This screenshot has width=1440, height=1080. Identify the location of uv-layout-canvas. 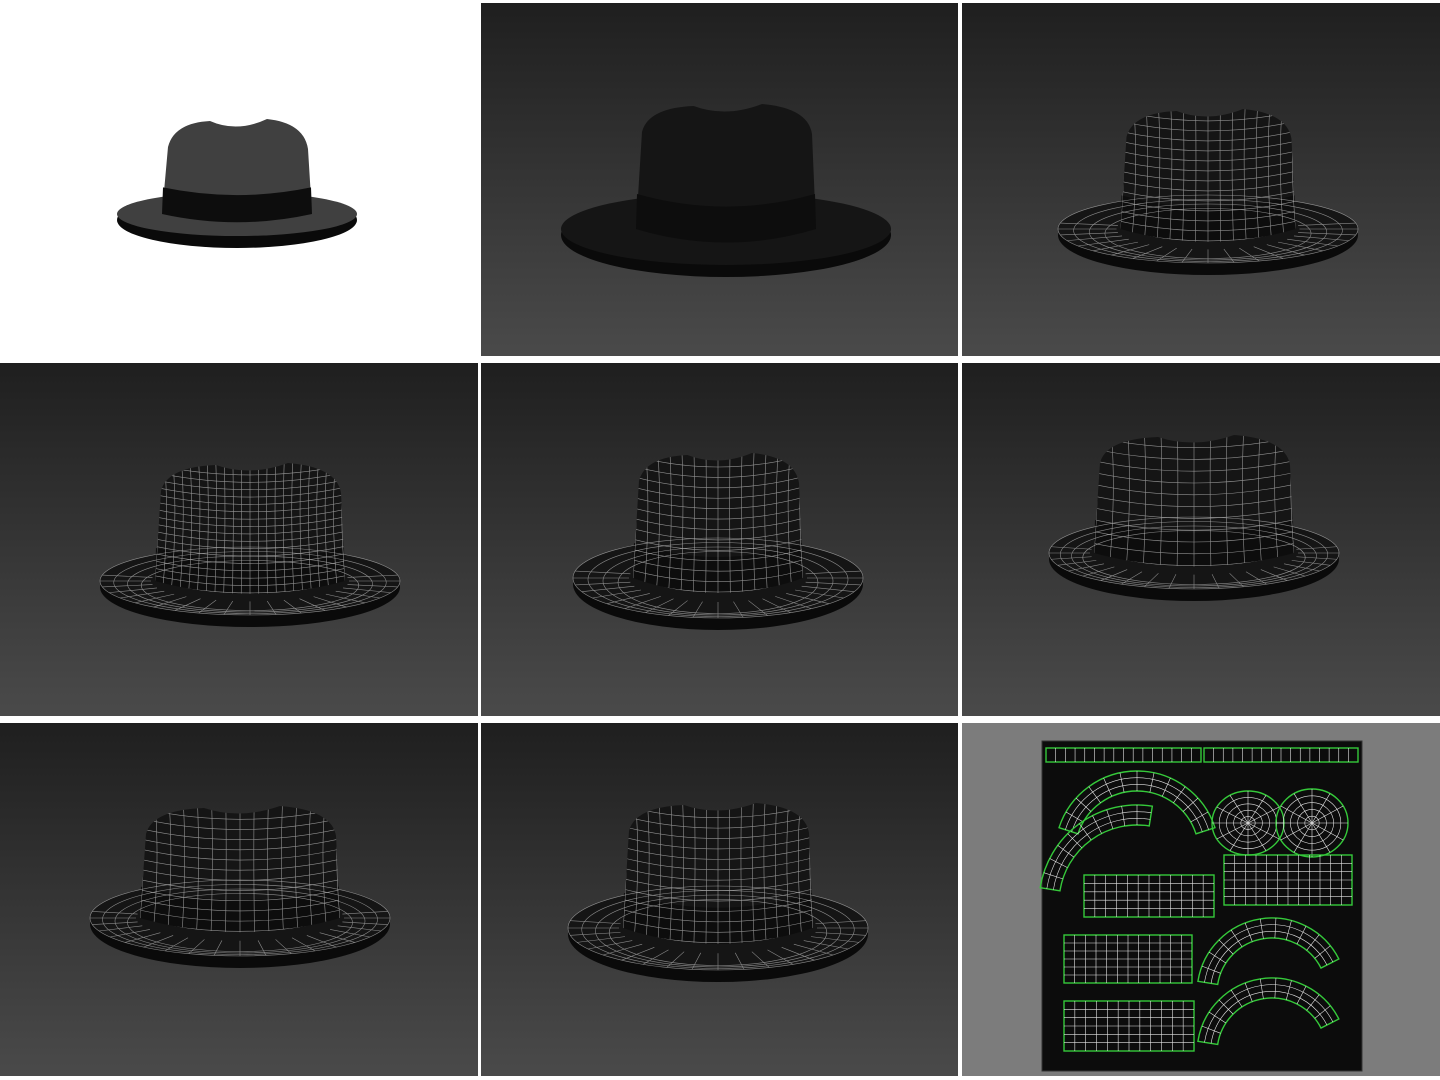
(1201, 899).